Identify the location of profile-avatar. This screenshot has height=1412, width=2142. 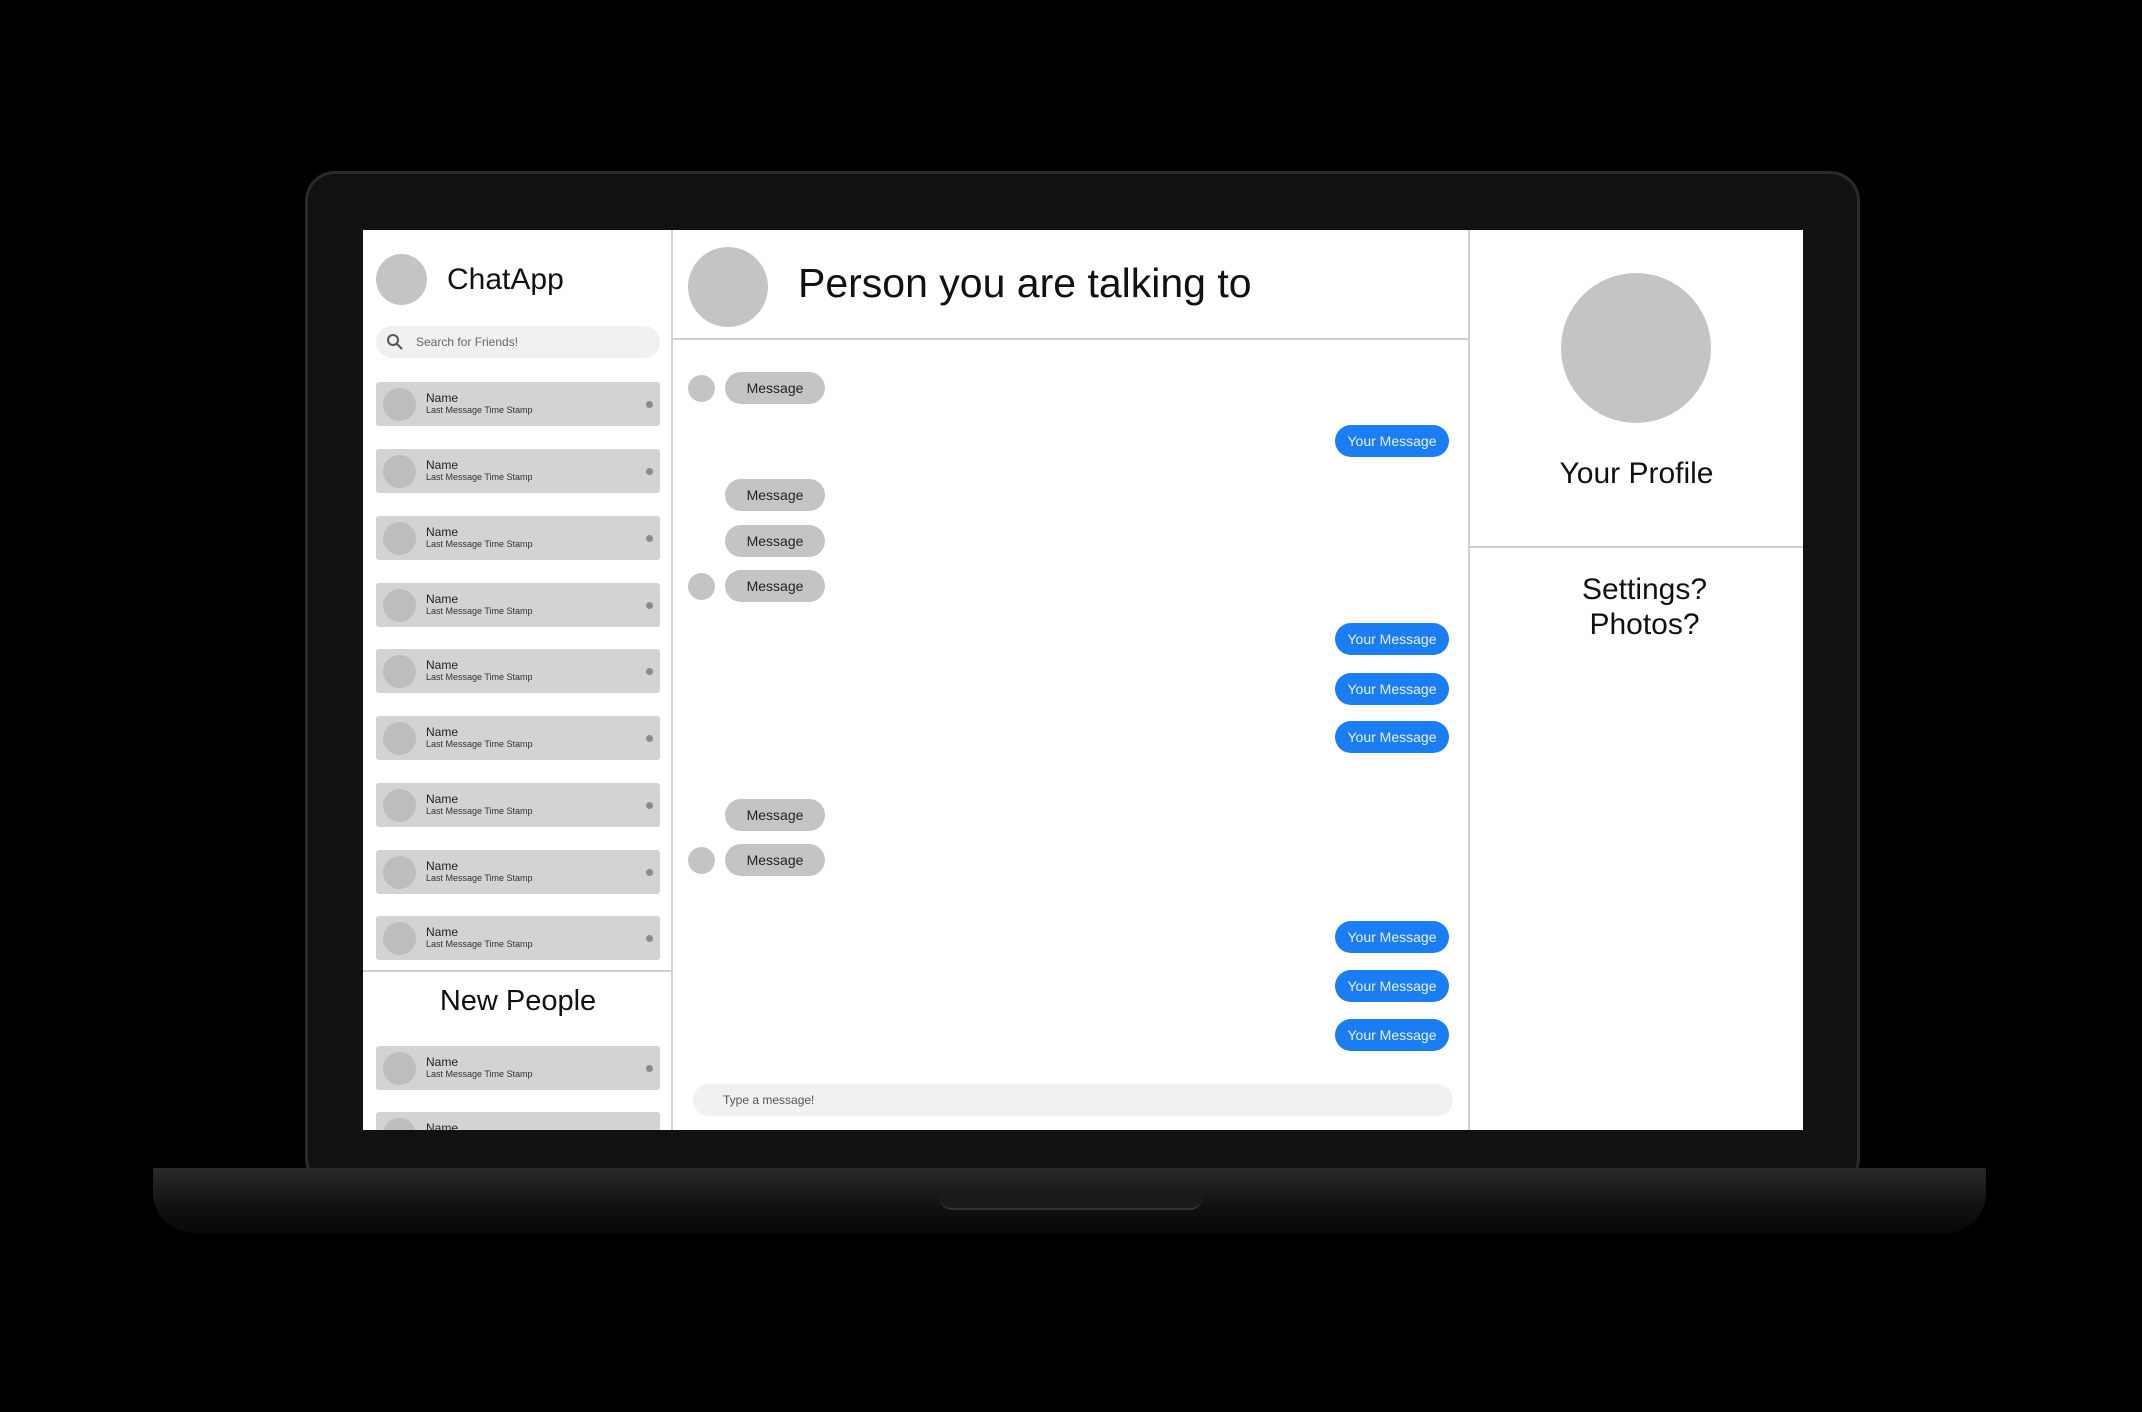
(1636, 348).